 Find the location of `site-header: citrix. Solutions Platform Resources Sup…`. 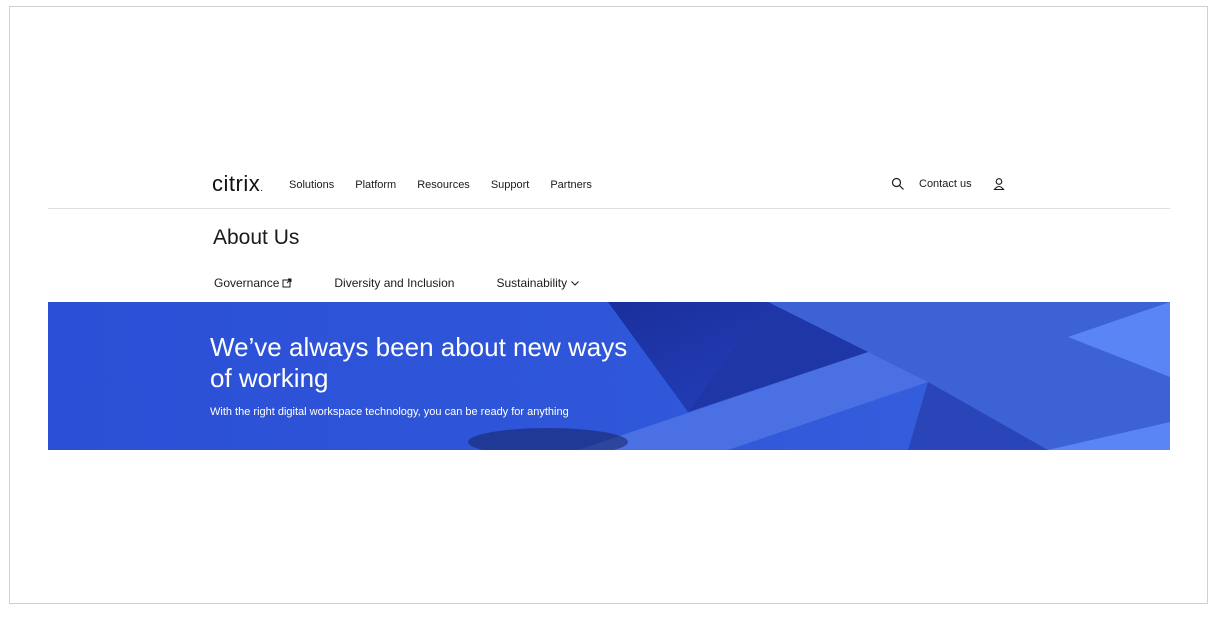

site-header: citrix. Solutions Platform Resources Sup… is located at coordinates (609, 188).